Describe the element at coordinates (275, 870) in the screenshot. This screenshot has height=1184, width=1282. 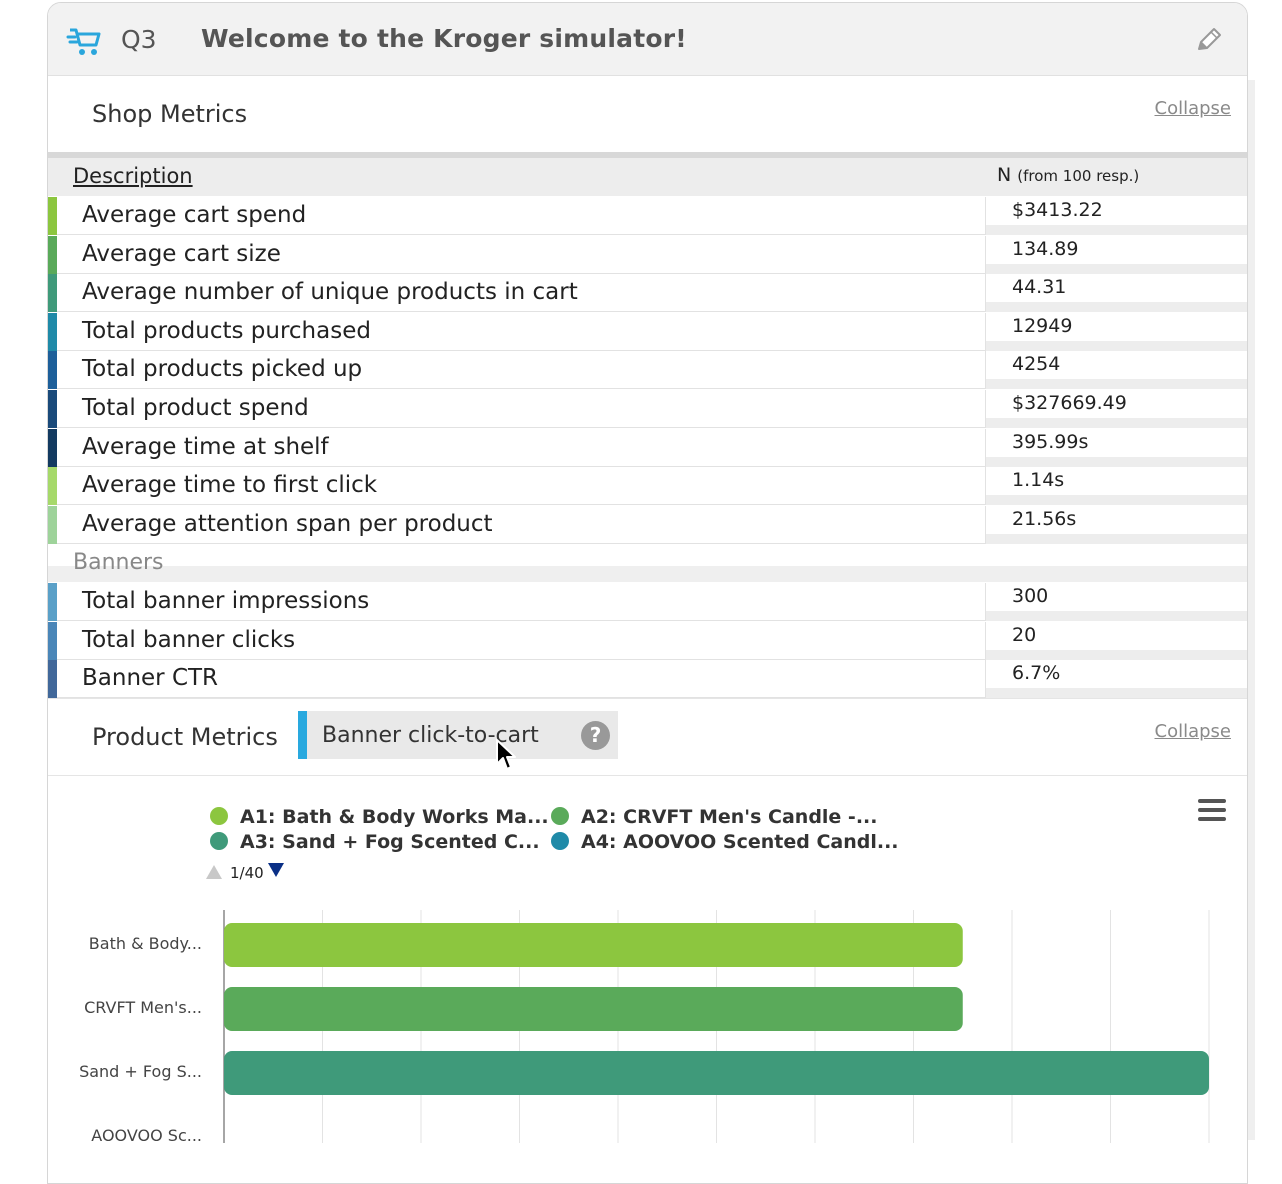
I see `pager-down-icon` at that location.